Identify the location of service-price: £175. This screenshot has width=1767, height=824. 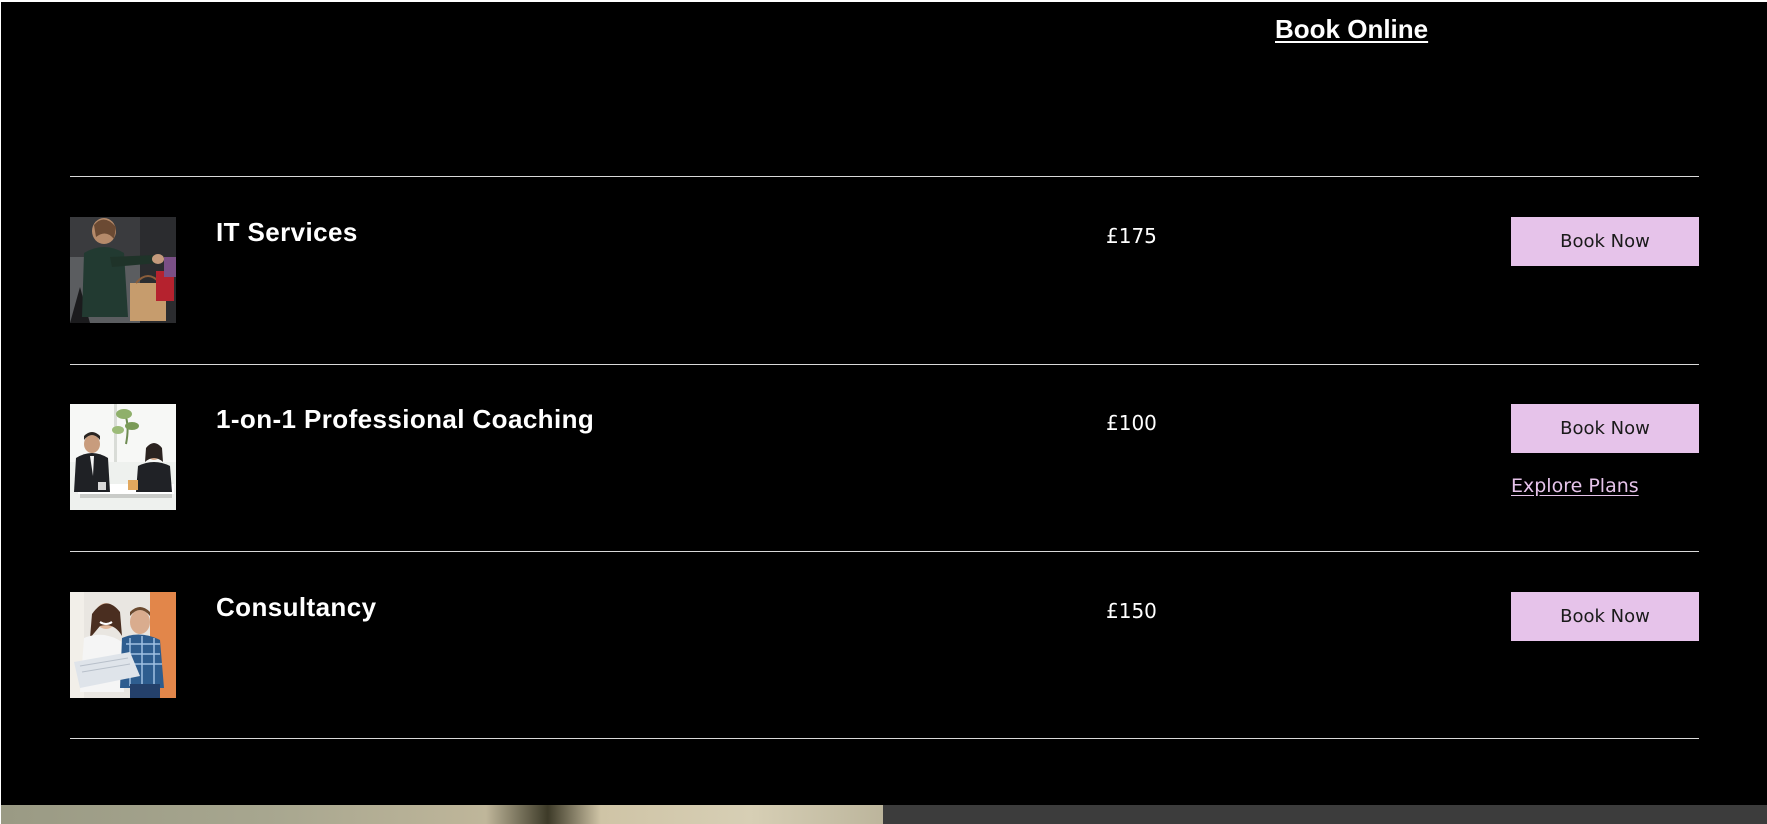
(1131, 236).